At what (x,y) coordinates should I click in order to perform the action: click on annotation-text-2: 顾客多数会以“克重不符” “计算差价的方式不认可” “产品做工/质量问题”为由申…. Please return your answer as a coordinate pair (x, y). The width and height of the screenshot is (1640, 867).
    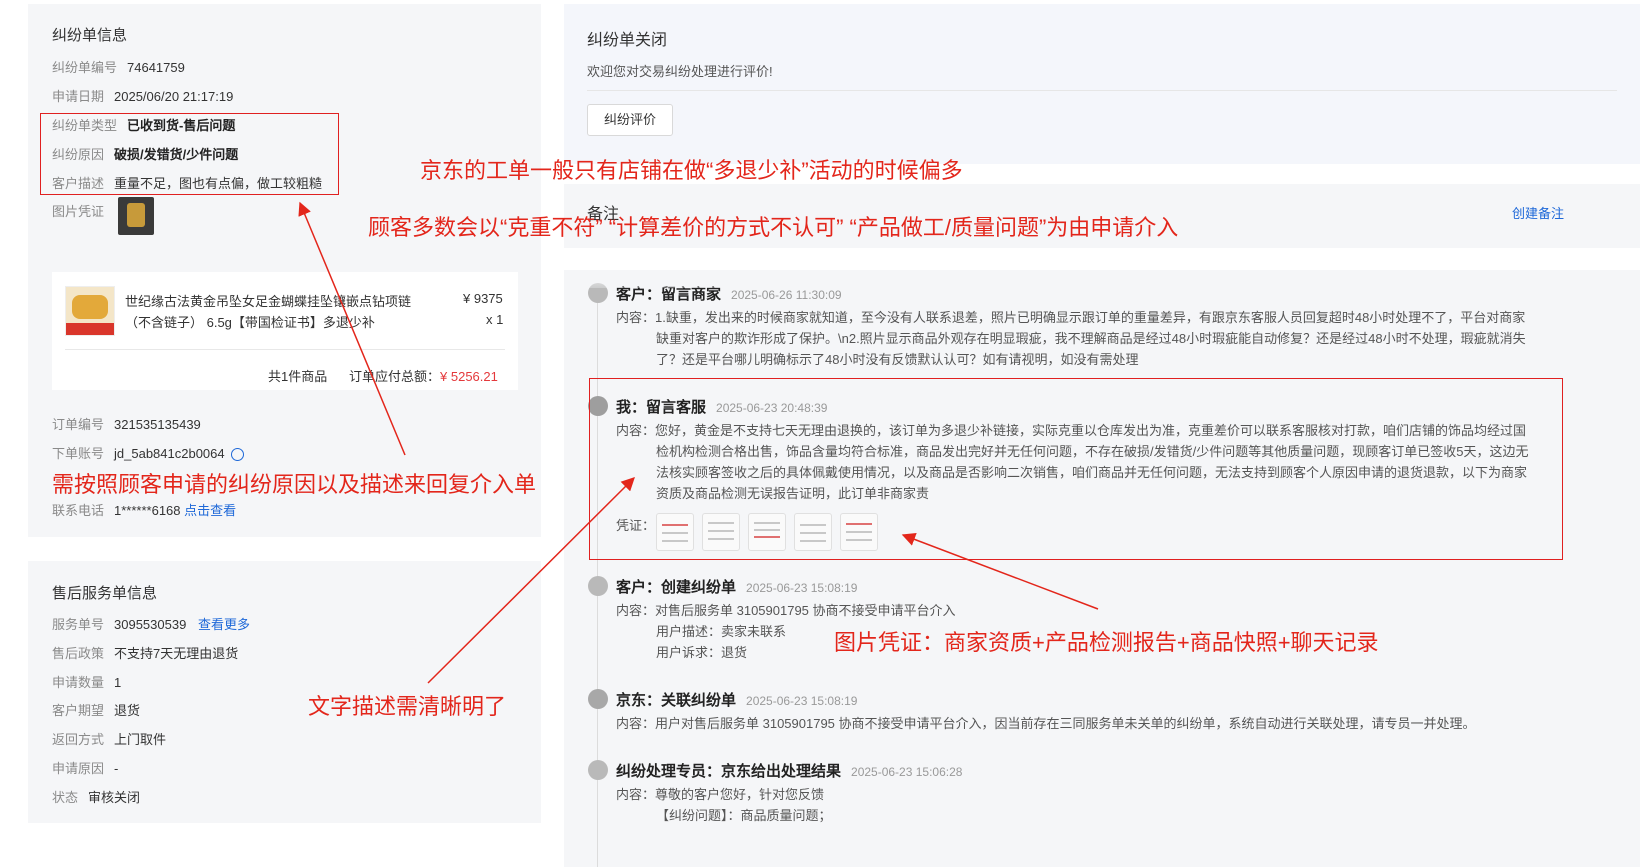
    Looking at the image, I should click on (773, 227).